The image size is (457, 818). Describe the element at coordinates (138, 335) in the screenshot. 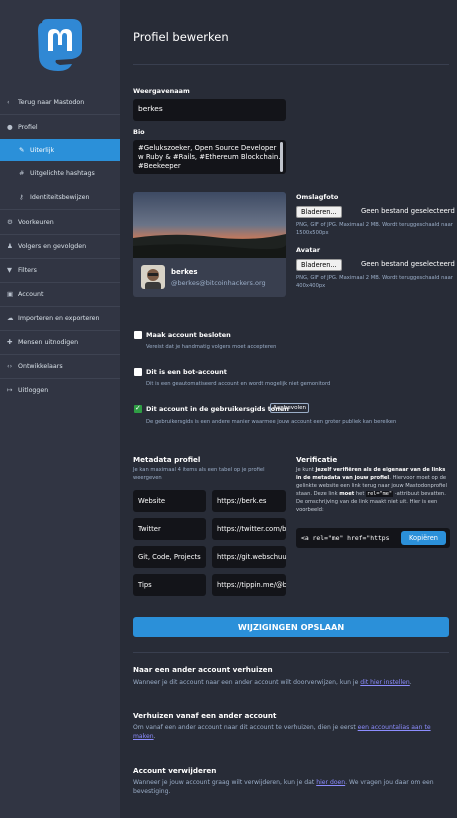

I see `locked-checkbox` at that location.